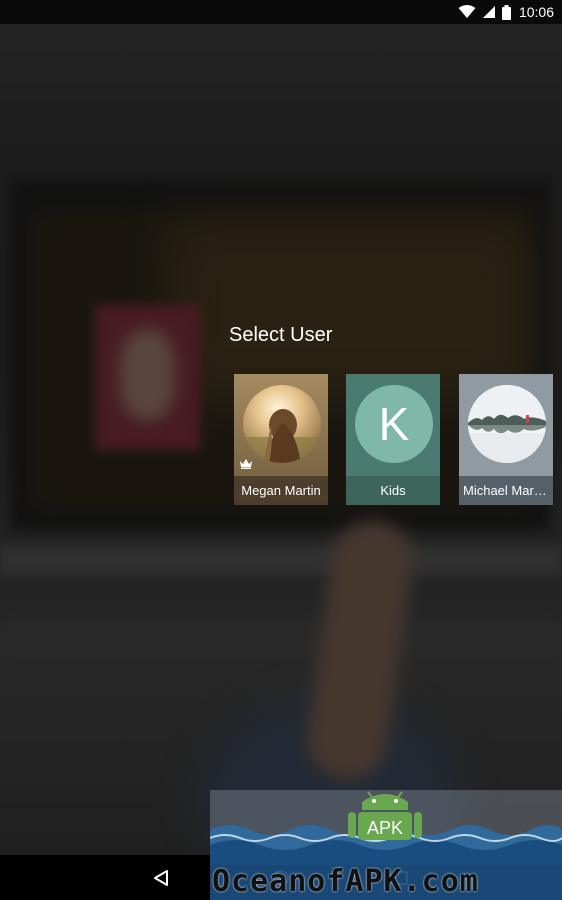 The width and height of the screenshot is (562, 900). Describe the element at coordinates (536, 12) in the screenshot. I see `status-time: 10:06` at that location.